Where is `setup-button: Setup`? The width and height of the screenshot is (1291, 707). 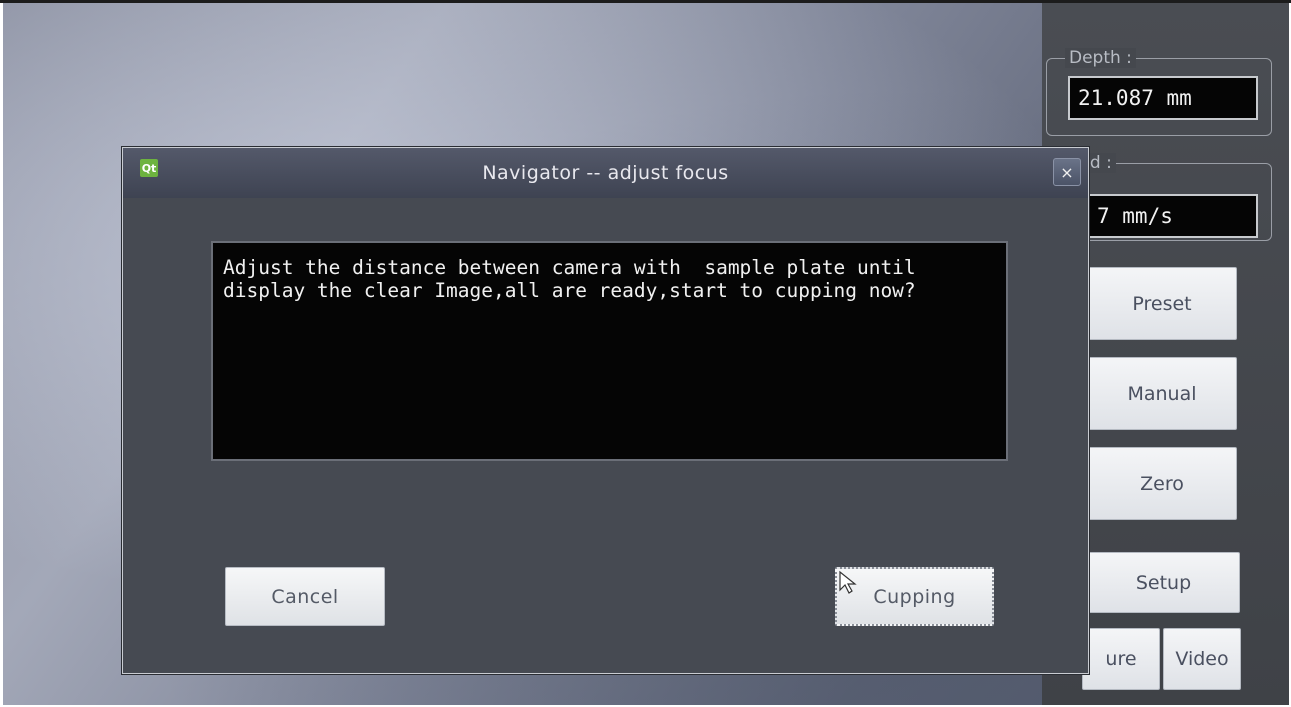 setup-button: Setup is located at coordinates (1163, 582).